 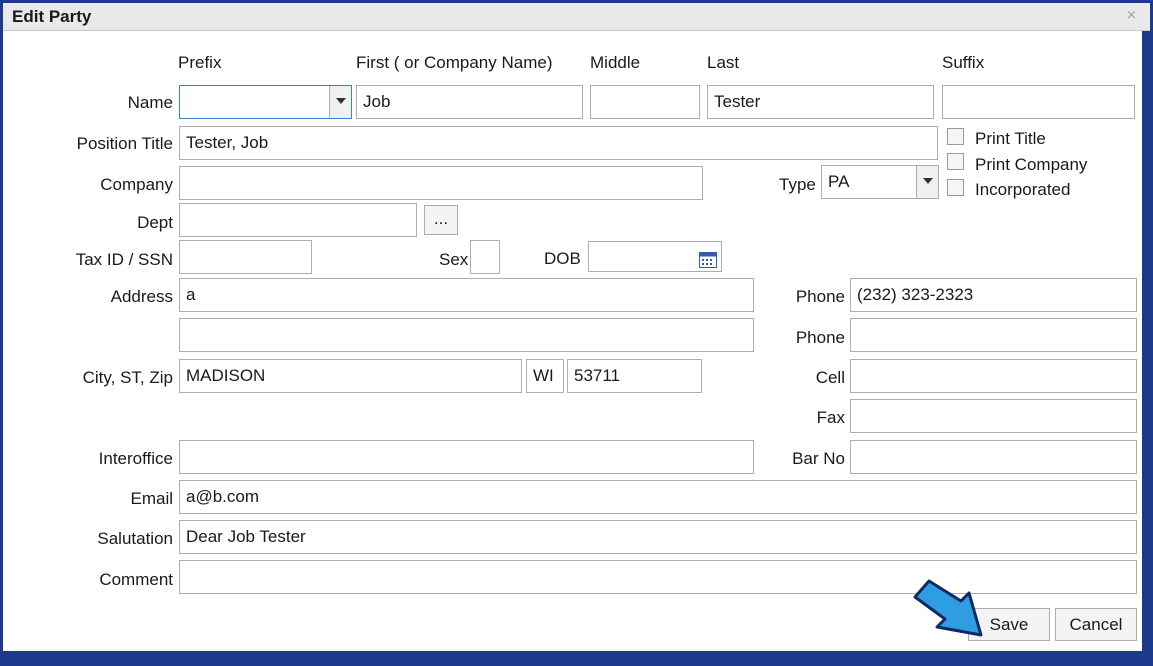 What do you see at coordinates (155, 222) in the screenshot?
I see `label-dept: Dept` at bounding box center [155, 222].